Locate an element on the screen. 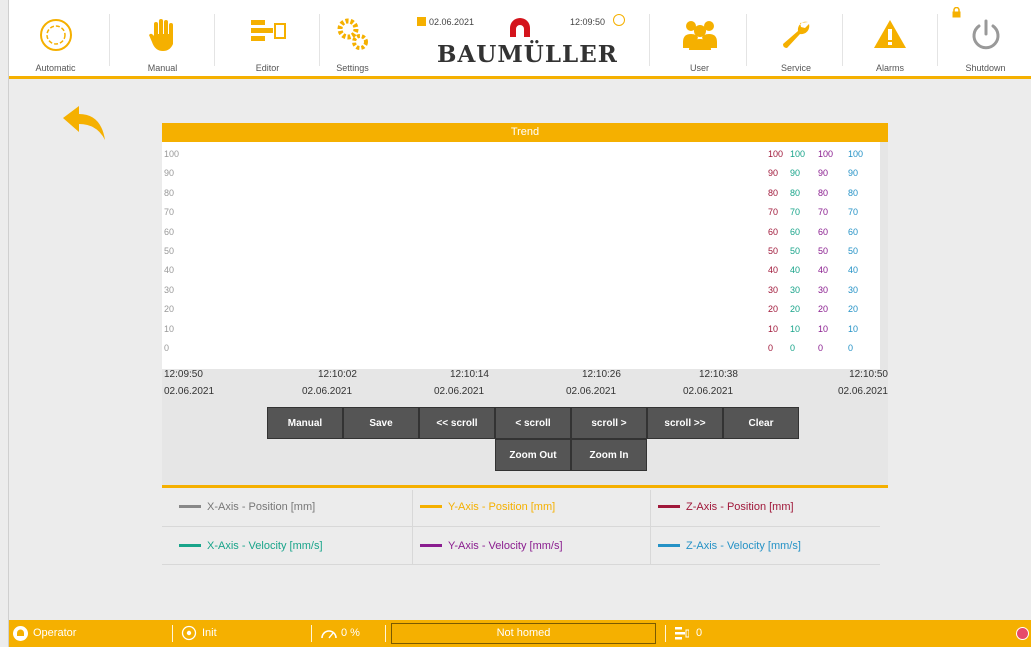 The width and height of the screenshot is (1031, 647). users-icon is located at coordinates (699, 35).